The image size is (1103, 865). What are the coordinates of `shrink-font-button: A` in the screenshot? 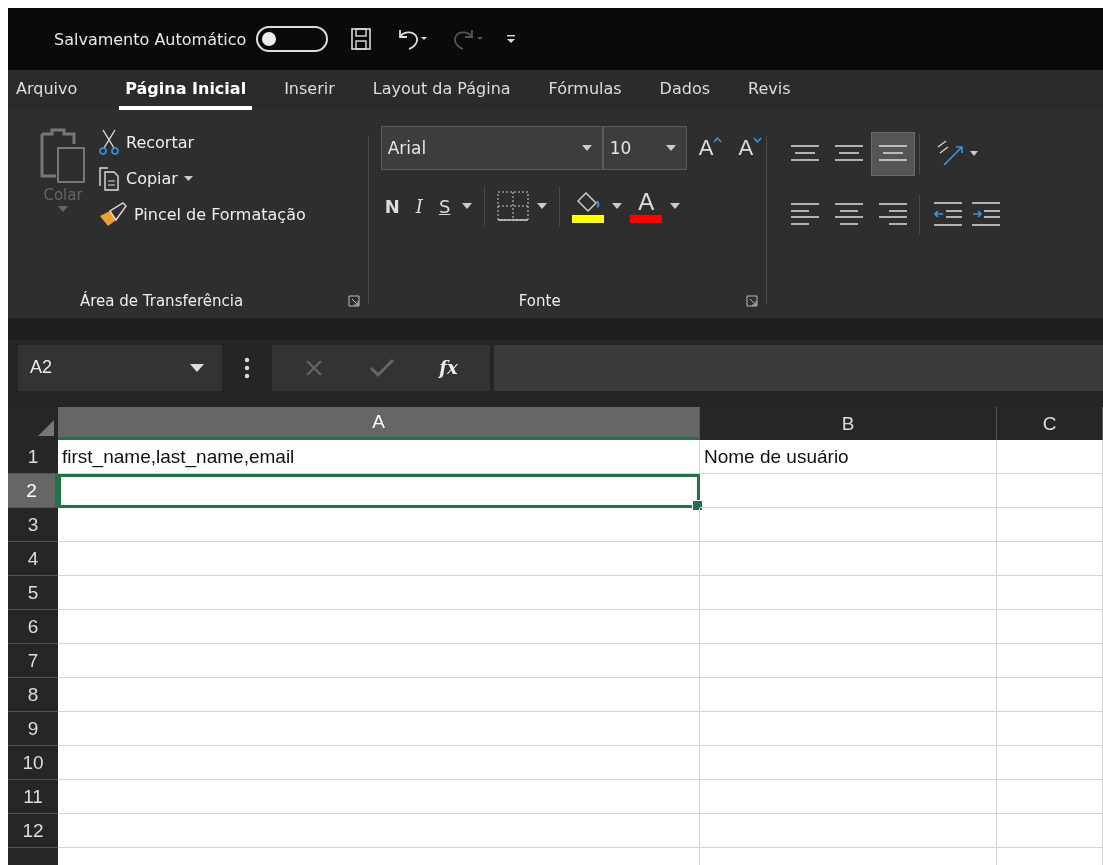 It's located at (750, 148).